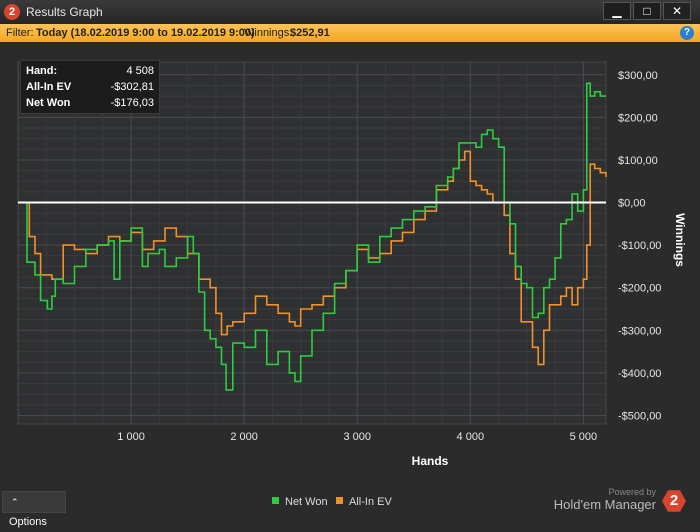 The image size is (700, 532). I want to click on minimize-button: ▁, so click(617, 11).